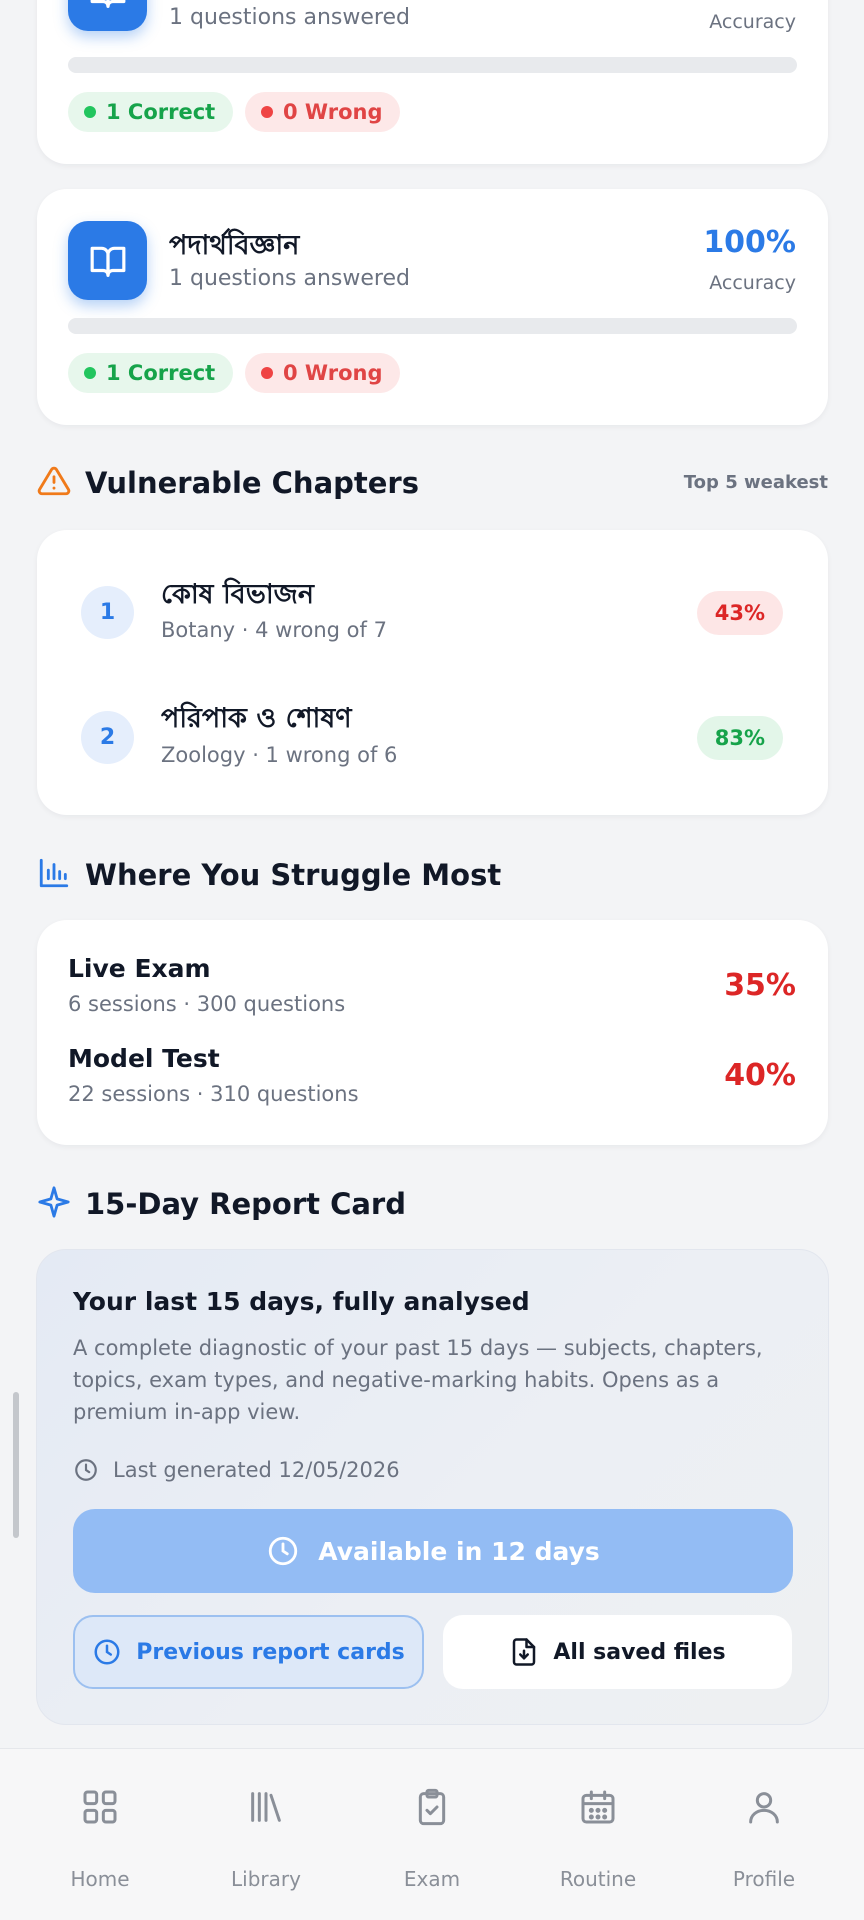 This screenshot has width=864, height=1920. I want to click on chapter-title: কোষ বিভাজন, so click(237, 594).